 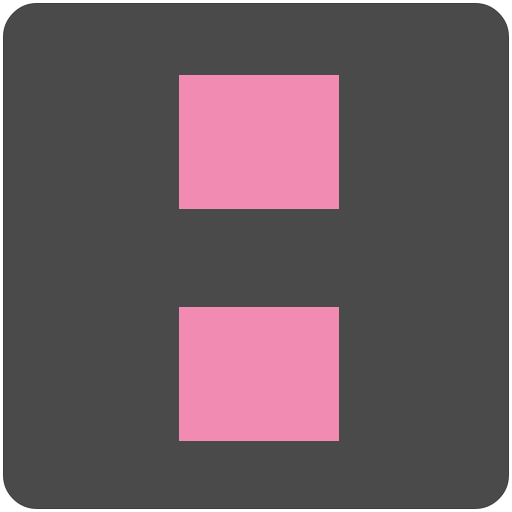 What do you see at coordinates (259, 374) in the screenshot?
I see `bottom-pink-square-icon` at bounding box center [259, 374].